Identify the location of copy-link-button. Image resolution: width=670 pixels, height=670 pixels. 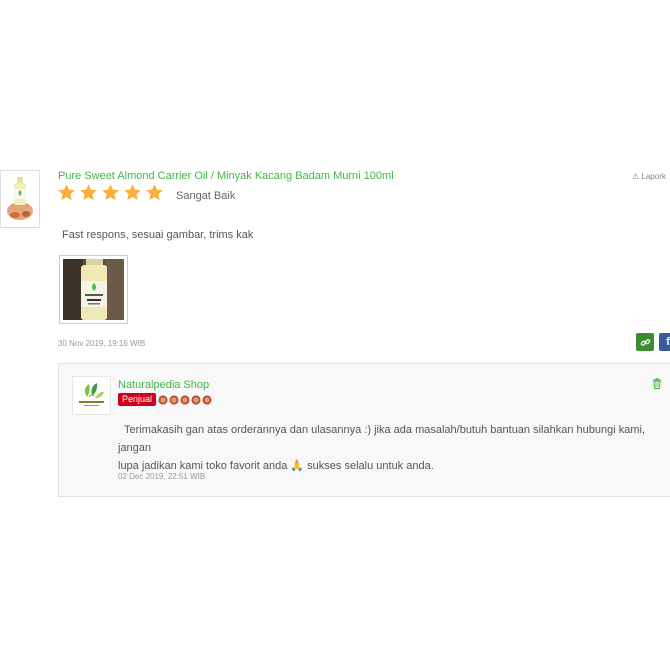
(645, 342).